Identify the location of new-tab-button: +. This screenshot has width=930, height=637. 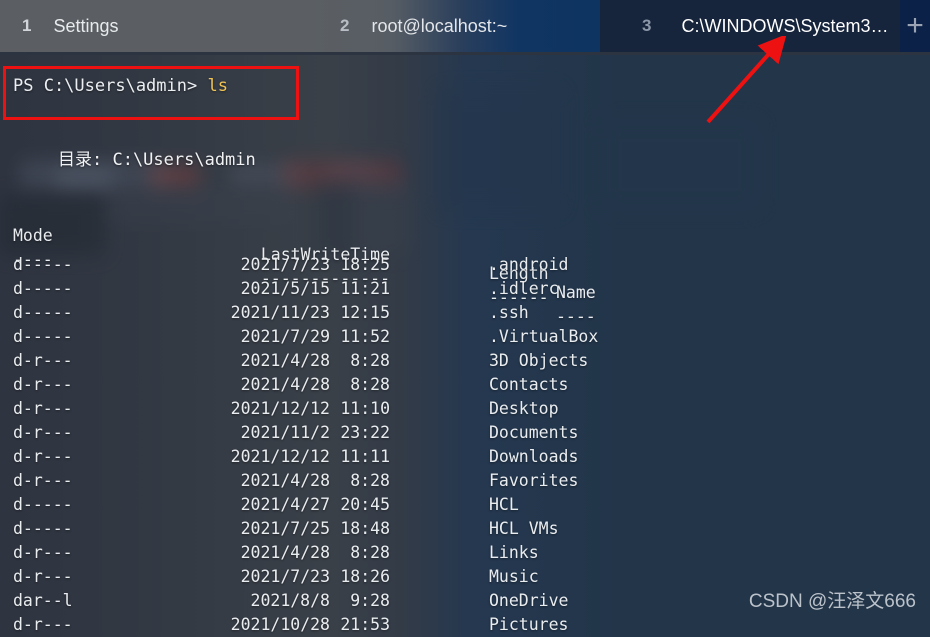
(915, 26).